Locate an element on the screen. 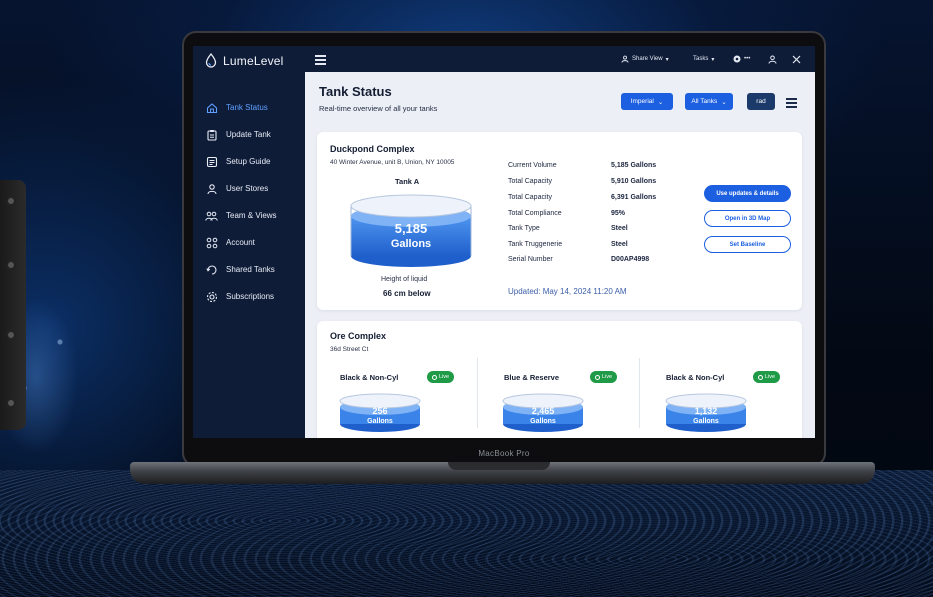 The image size is (933, 597). home-icon is located at coordinates (211, 107).